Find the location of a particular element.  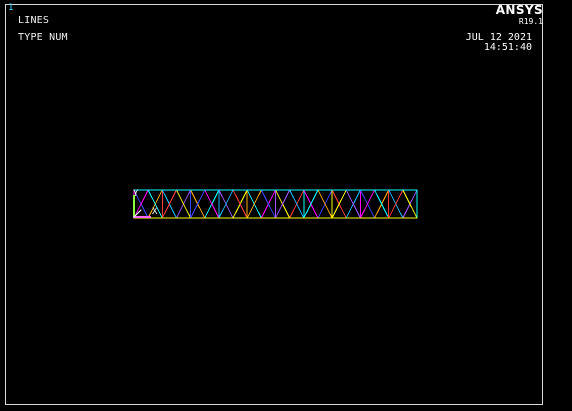

truss-model is located at coordinates (275, 204).